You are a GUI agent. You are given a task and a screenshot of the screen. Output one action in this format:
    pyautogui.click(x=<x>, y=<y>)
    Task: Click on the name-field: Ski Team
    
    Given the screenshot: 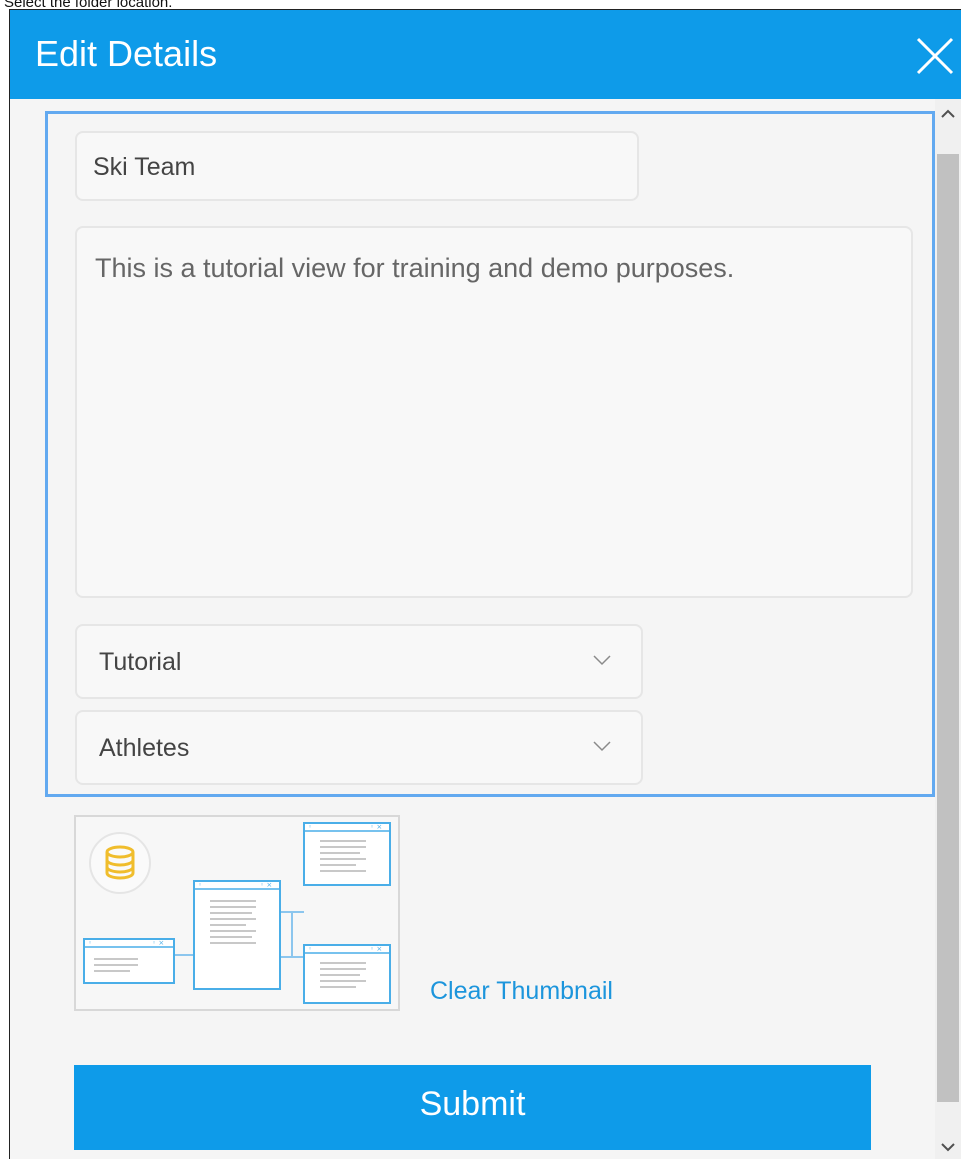 What is the action you would take?
    pyautogui.click(x=357, y=166)
    